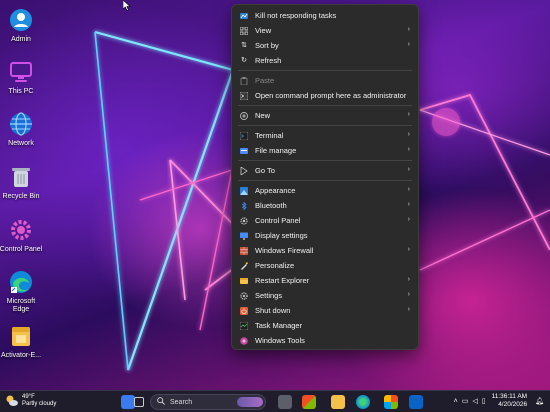  Describe the element at coordinates (21, 305) in the screenshot. I see `desktop-icon-label: Microsoft Edge` at that location.